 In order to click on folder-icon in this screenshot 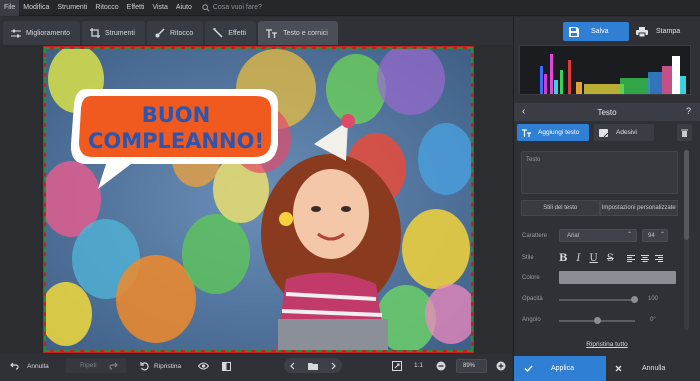, I will do `click(312, 366)`.